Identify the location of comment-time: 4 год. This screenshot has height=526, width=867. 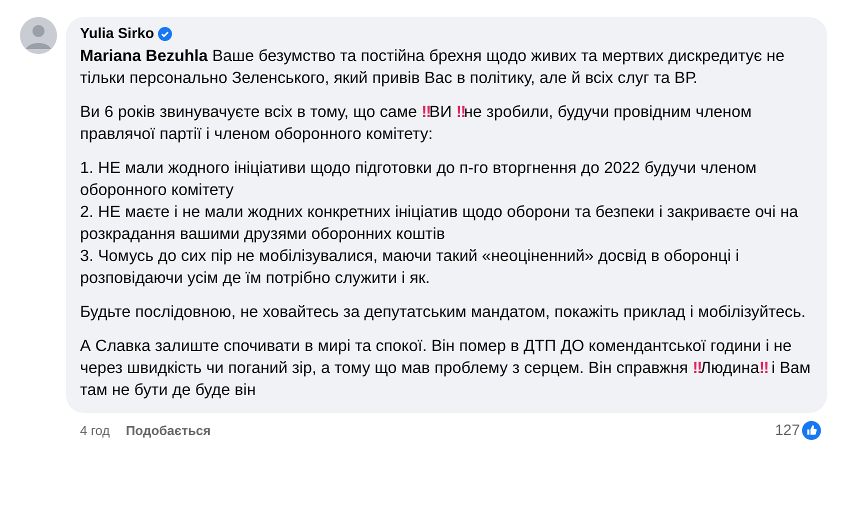
(95, 430).